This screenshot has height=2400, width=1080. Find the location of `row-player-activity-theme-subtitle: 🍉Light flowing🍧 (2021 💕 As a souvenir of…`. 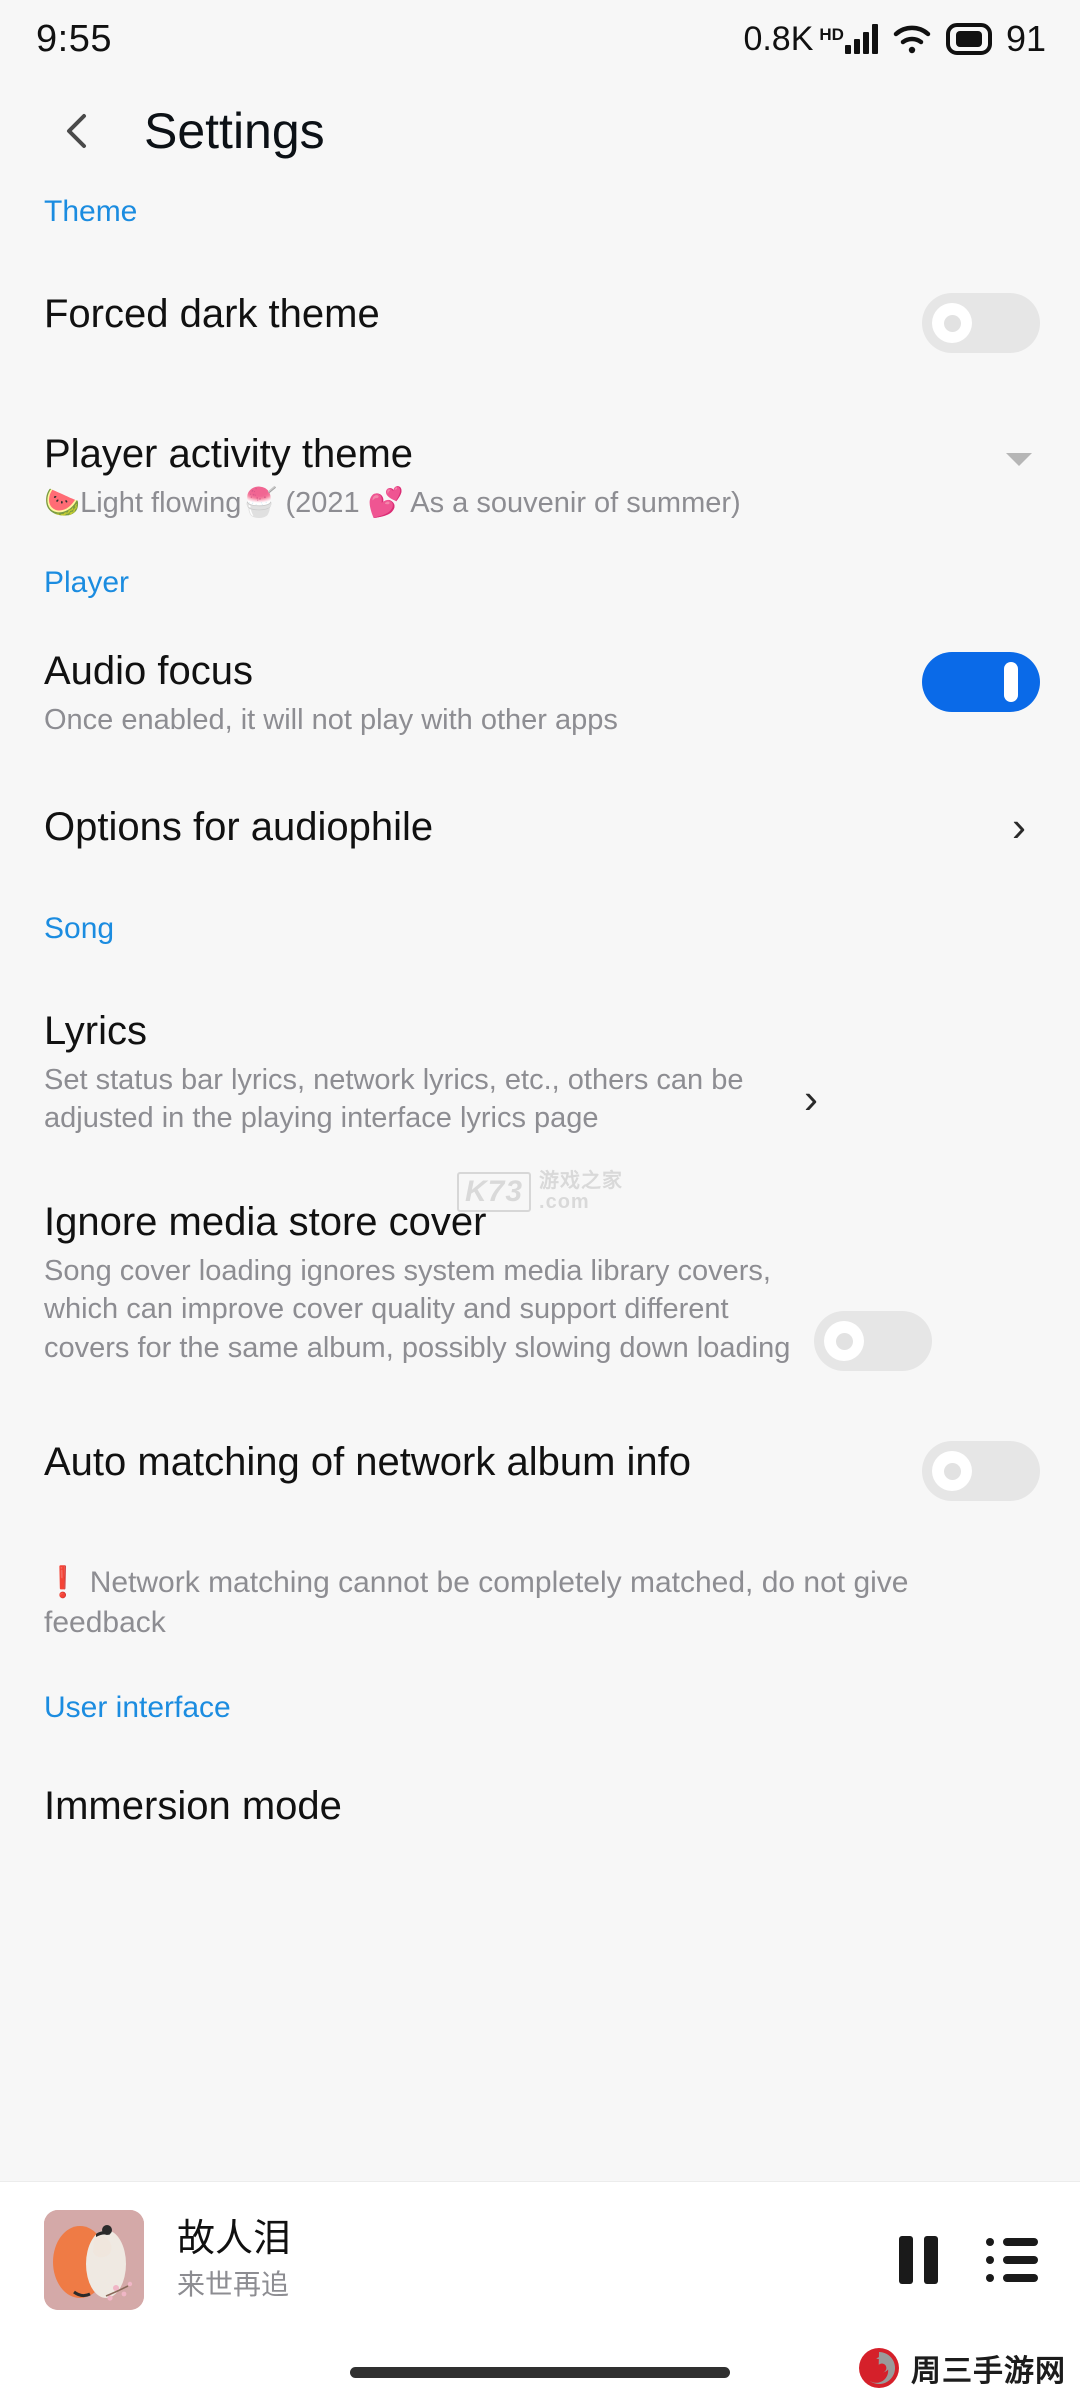

row-player-activity-theme-subtitle: 🍉Light flowing🍧 (2021 💕 As a souvenir of… is located at coordinates (392, 503).